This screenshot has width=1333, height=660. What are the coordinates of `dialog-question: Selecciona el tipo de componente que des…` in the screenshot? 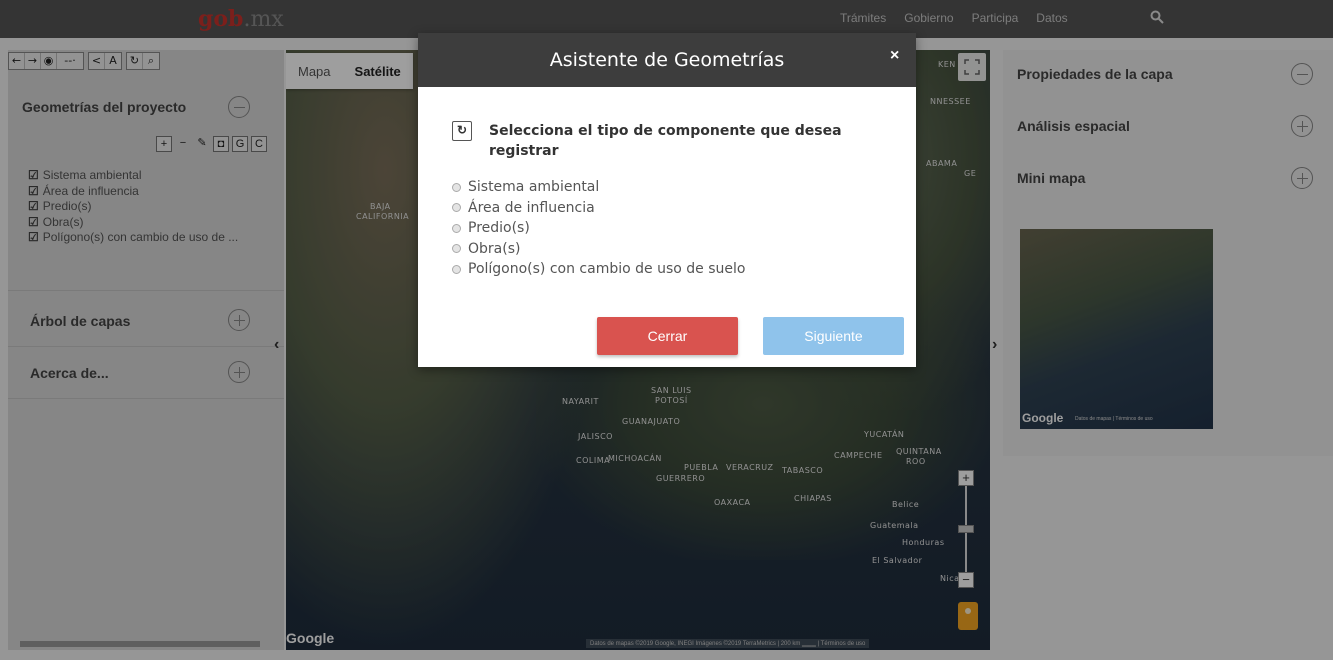 It's located at (665, 141).